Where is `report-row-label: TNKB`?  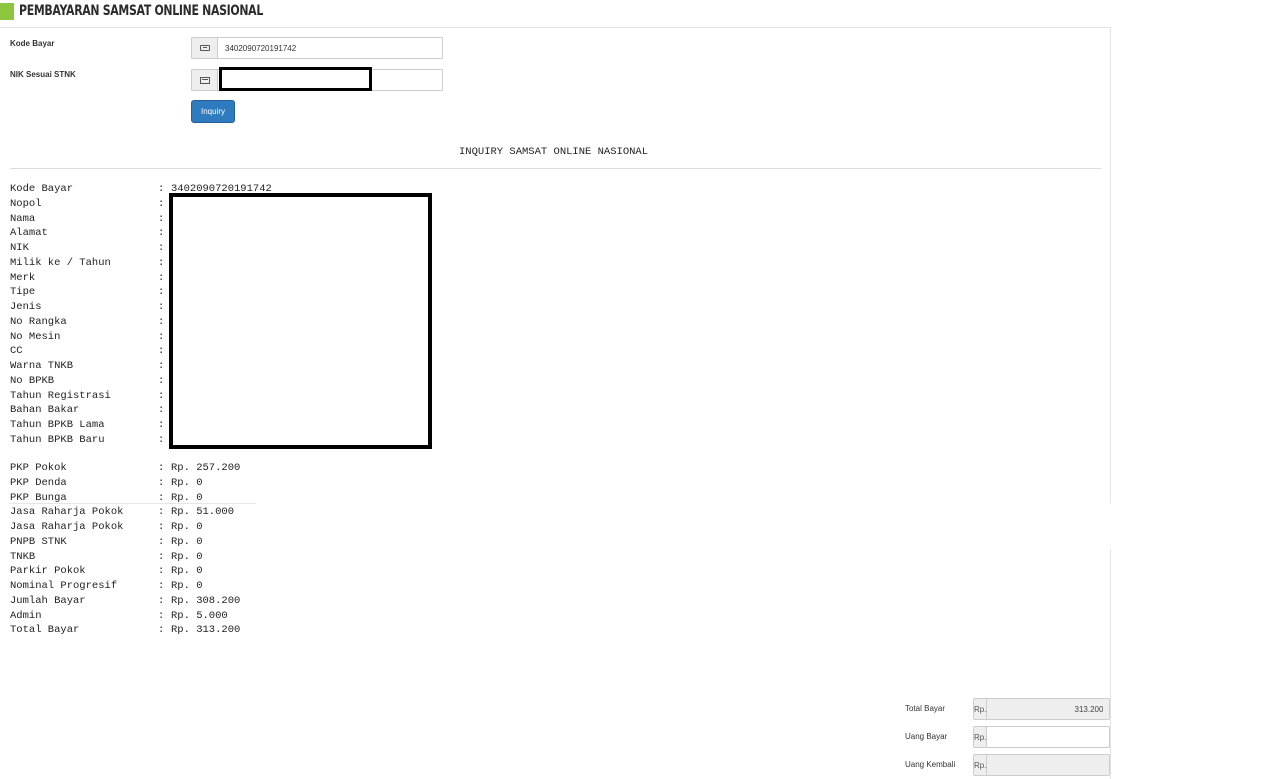 report-row-label: TNKB is located at coordinates (23, 556).